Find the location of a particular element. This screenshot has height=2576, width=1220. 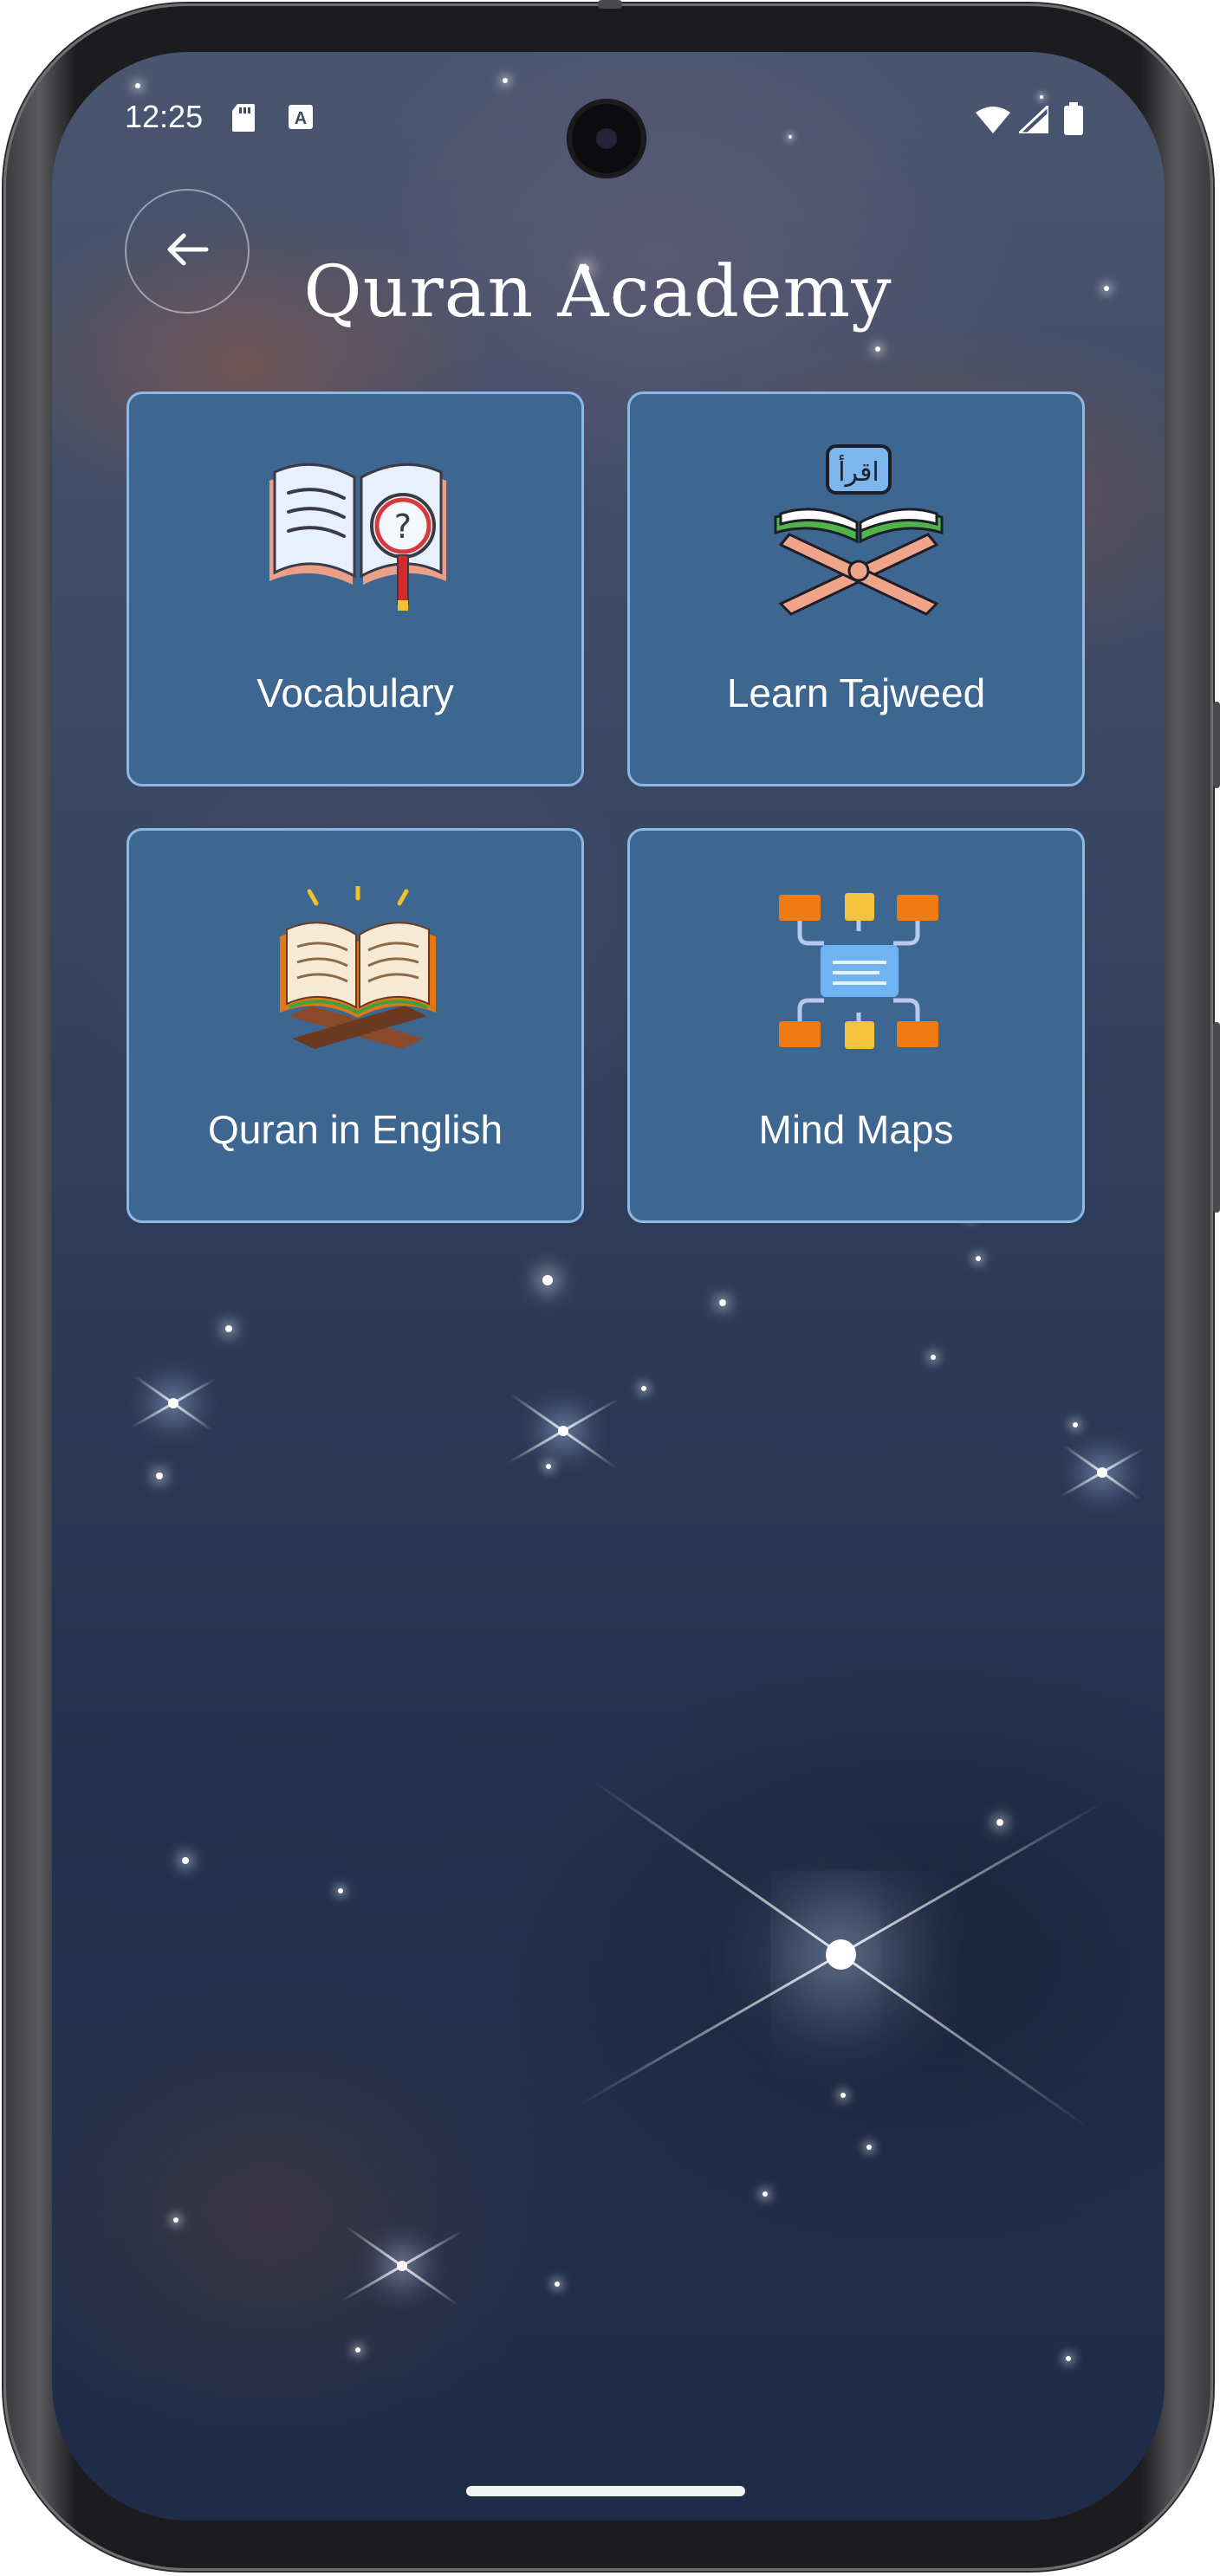

sd-card-icon is located at coordinates (243, 119).